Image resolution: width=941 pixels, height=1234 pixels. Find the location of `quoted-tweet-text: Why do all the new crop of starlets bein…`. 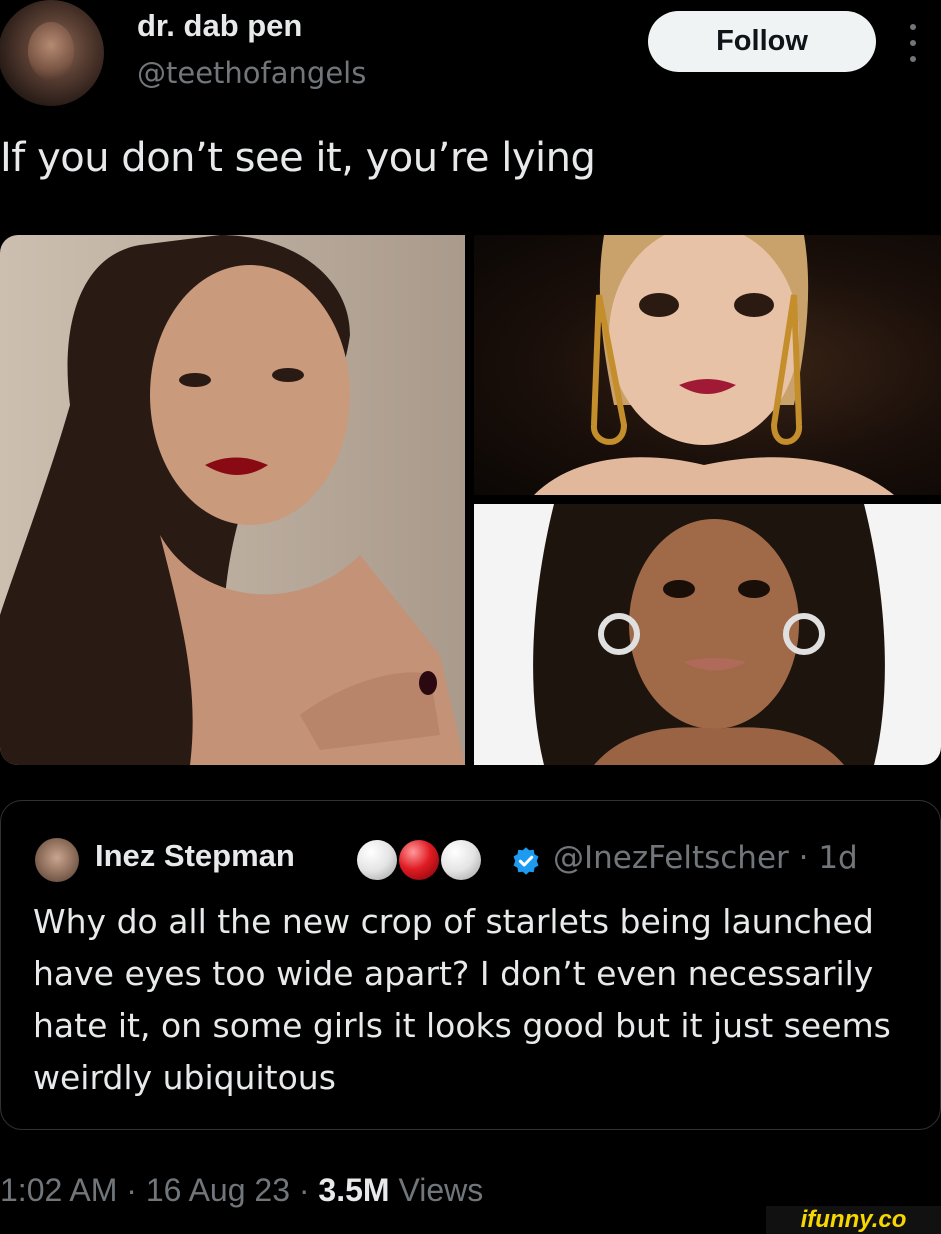

quoted-tweet-text: Why do all the new crop of starlets bein… is located at coordinates (462, 999).